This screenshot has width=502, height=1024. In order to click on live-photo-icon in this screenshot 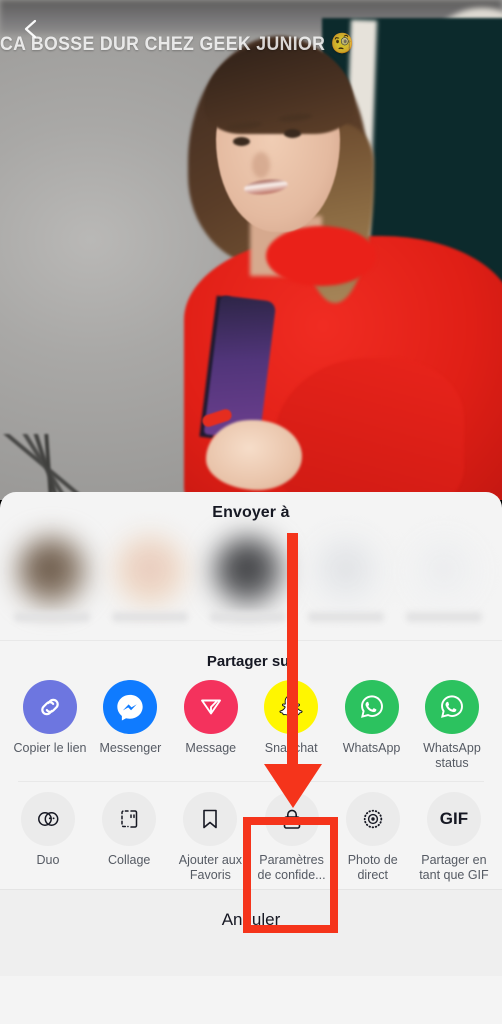, I will do `click(372, 819)`.